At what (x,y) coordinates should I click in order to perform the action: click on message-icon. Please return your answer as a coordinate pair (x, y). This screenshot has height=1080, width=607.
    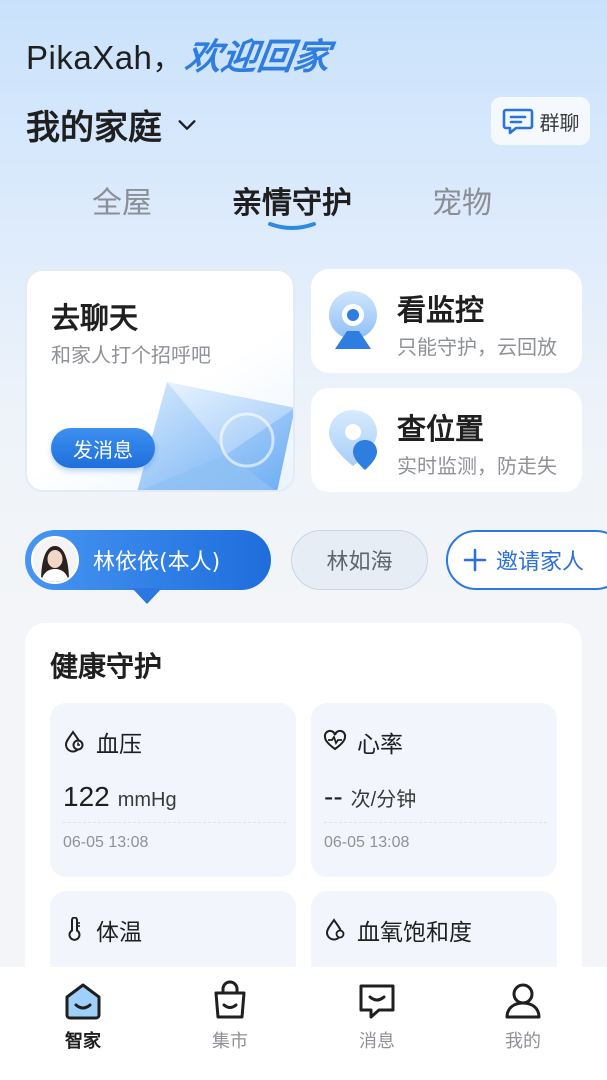
    Looking at the image, I should click on (377, 1001).